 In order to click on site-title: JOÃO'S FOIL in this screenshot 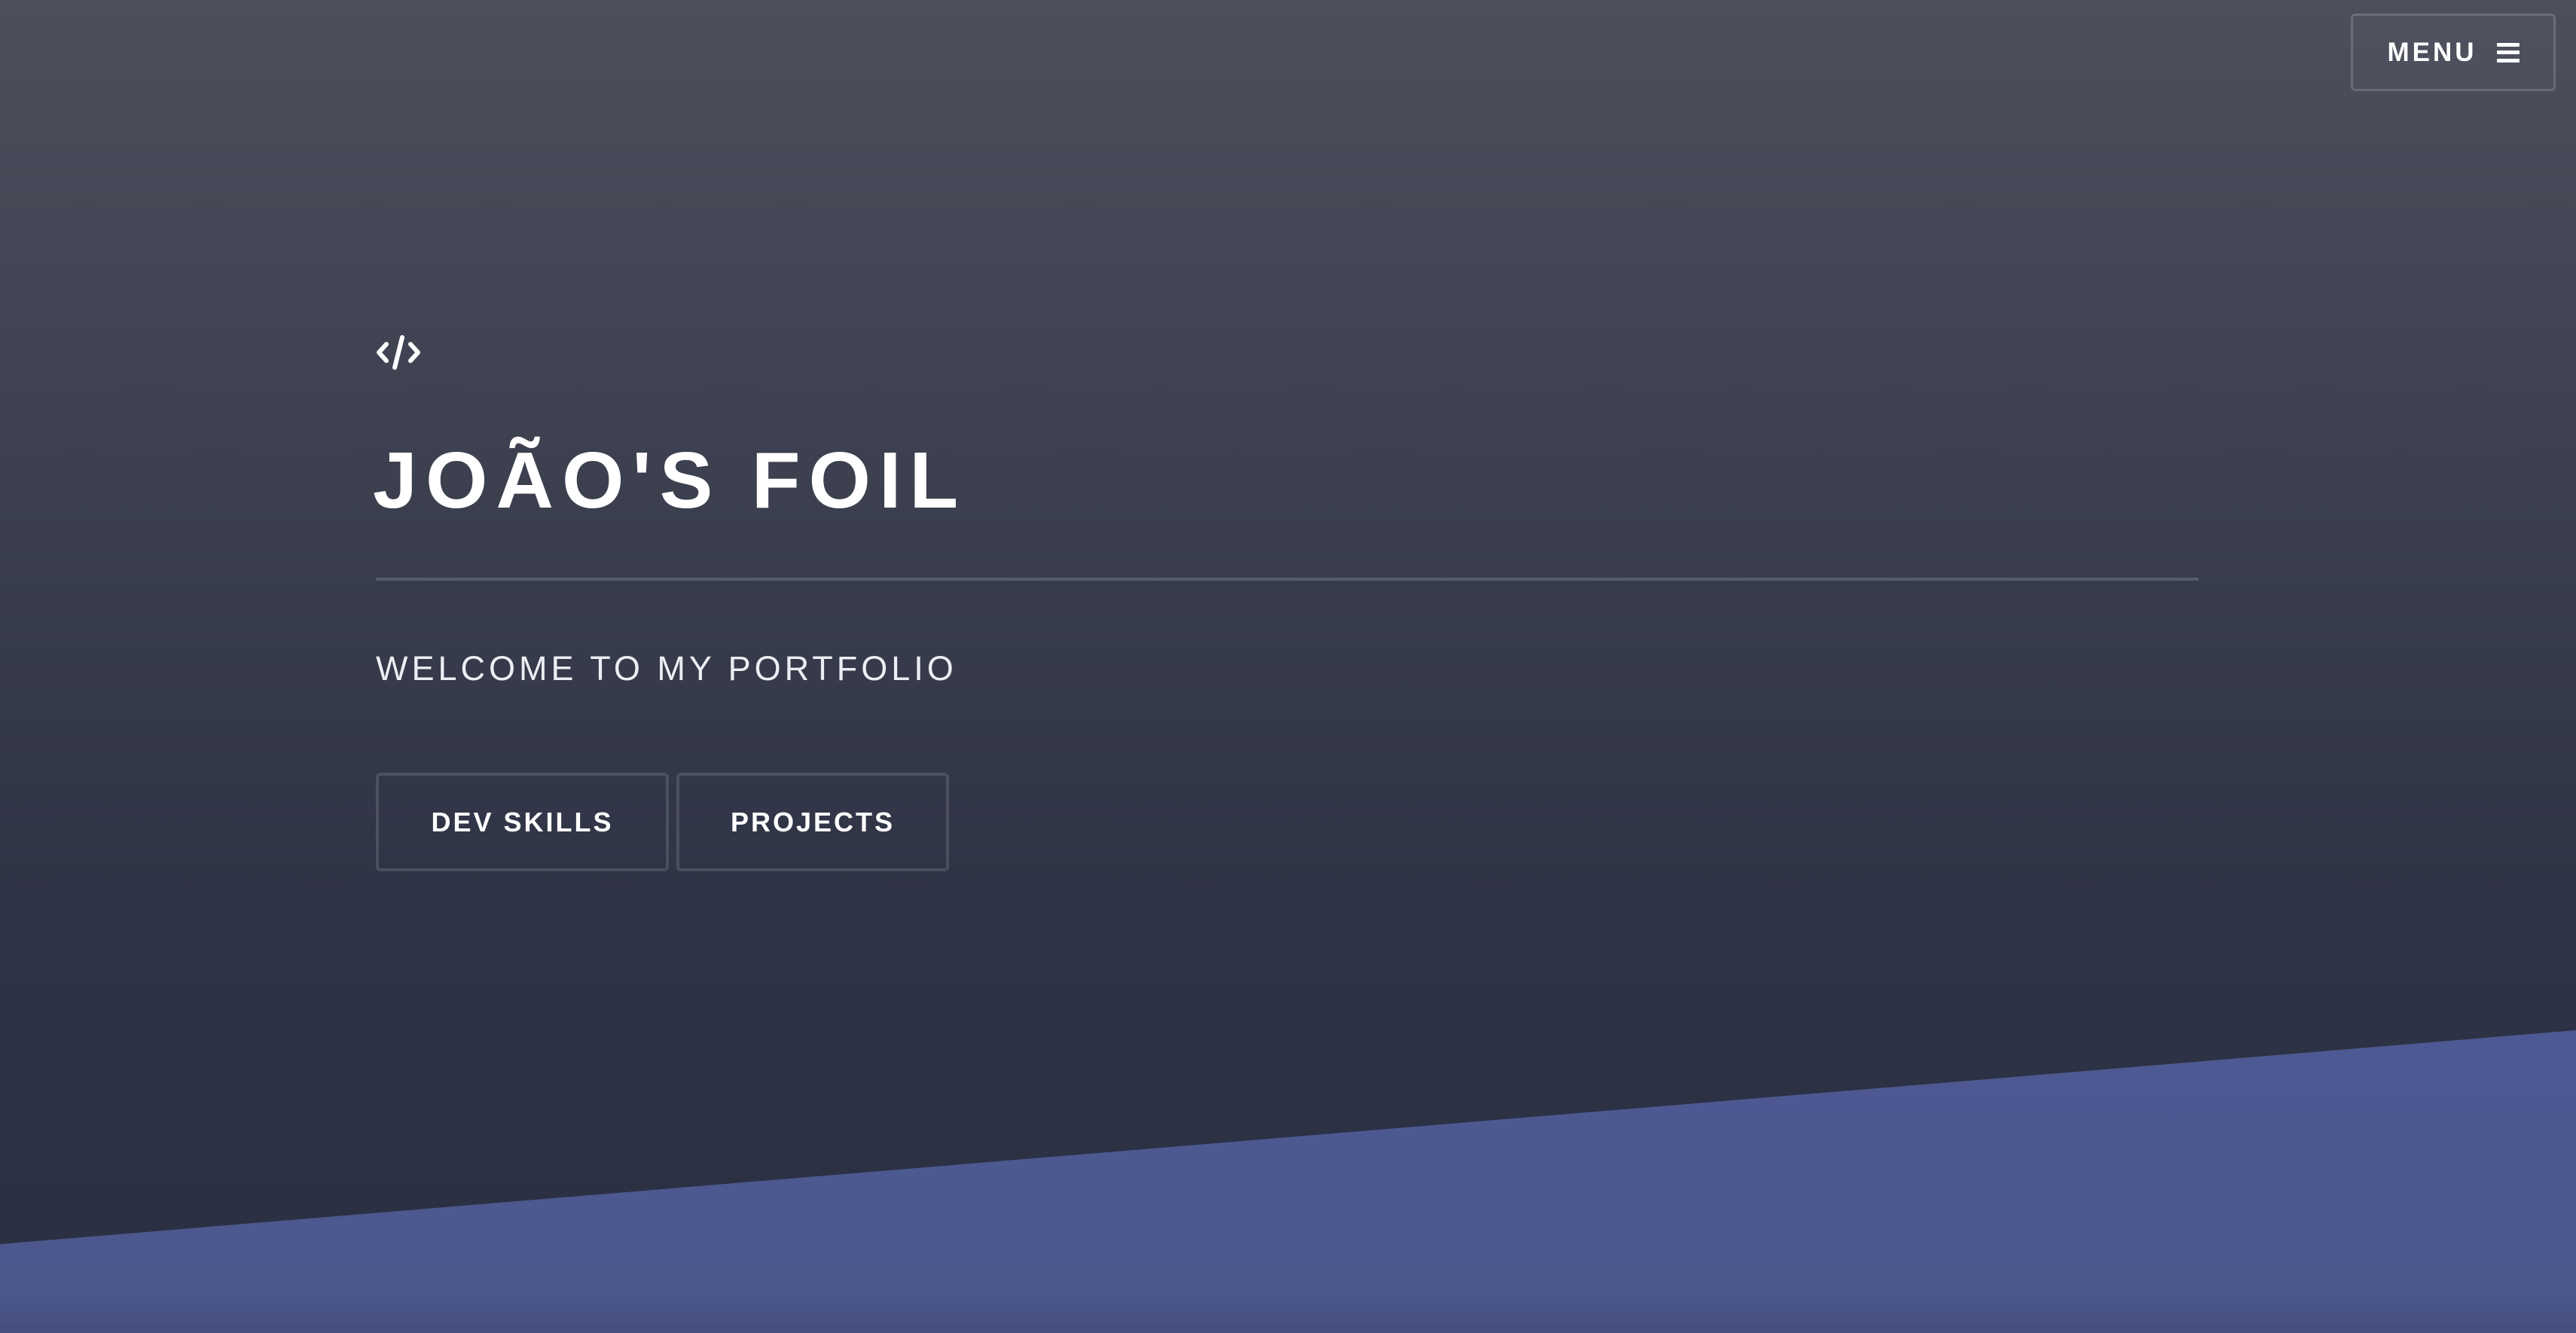, I will do `click(670, 480)`.